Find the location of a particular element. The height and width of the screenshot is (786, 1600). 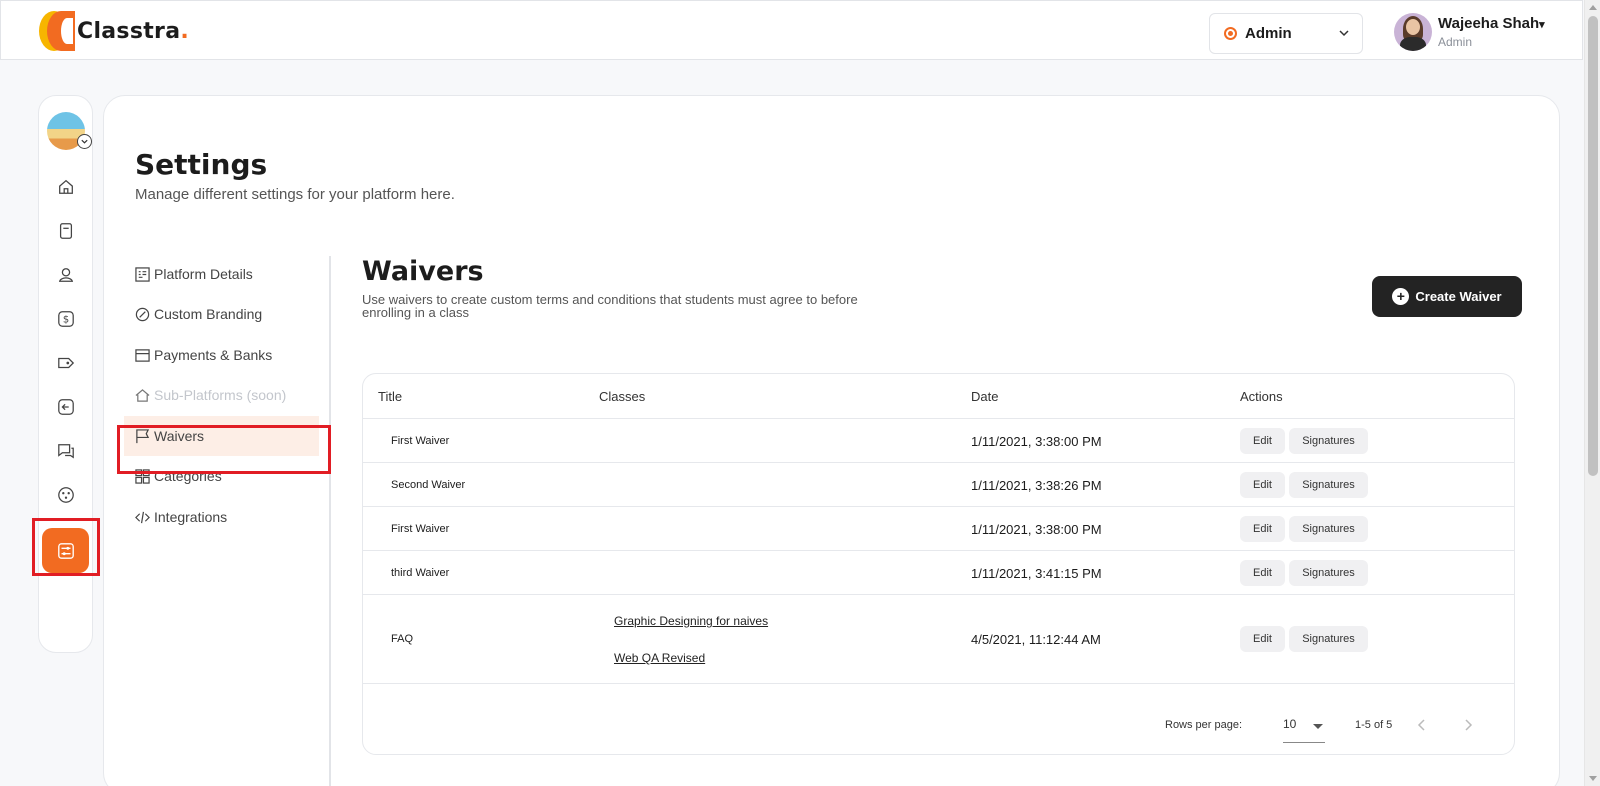

row-date: 4/5/2021, 11:12:44 AM is located at coordinates (1036, 639).